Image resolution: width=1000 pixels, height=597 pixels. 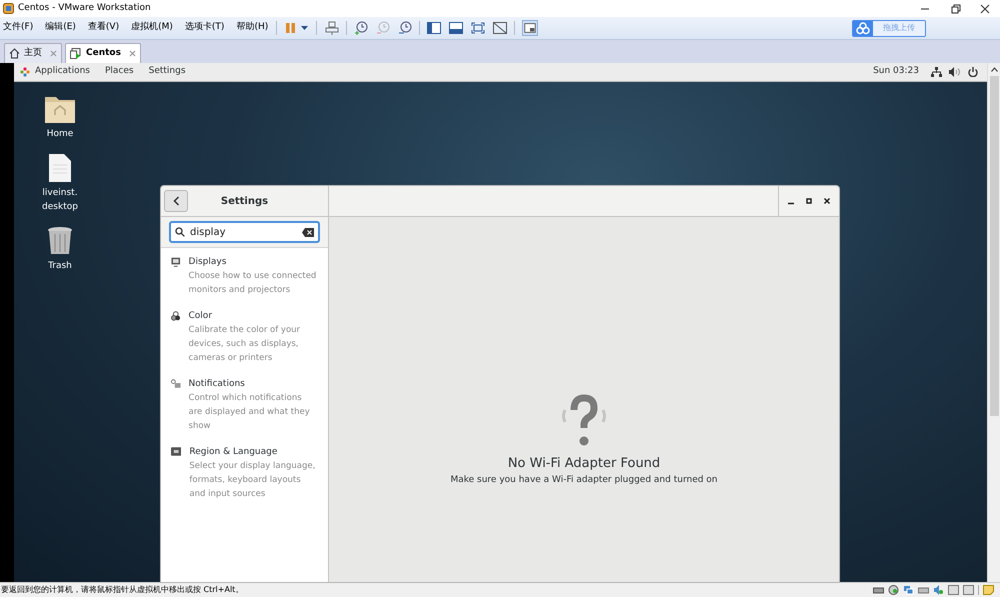 I want to click on volume-icon, so click(x=954, y=72).